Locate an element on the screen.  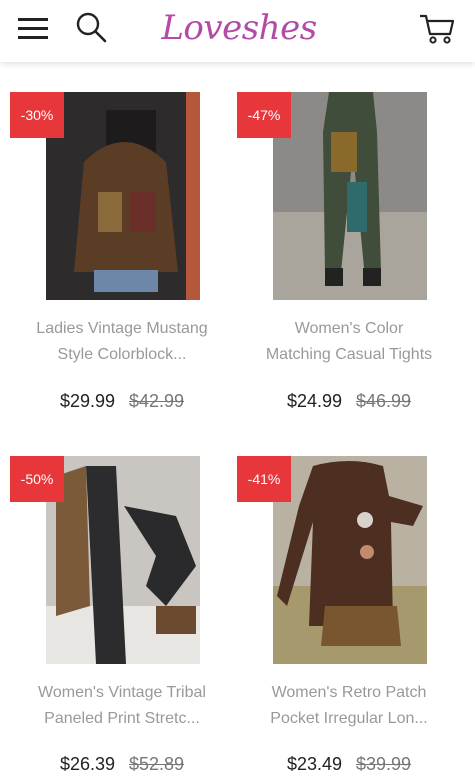
price-row: $26.39 $52.89 is located at coordinates (122, 764).